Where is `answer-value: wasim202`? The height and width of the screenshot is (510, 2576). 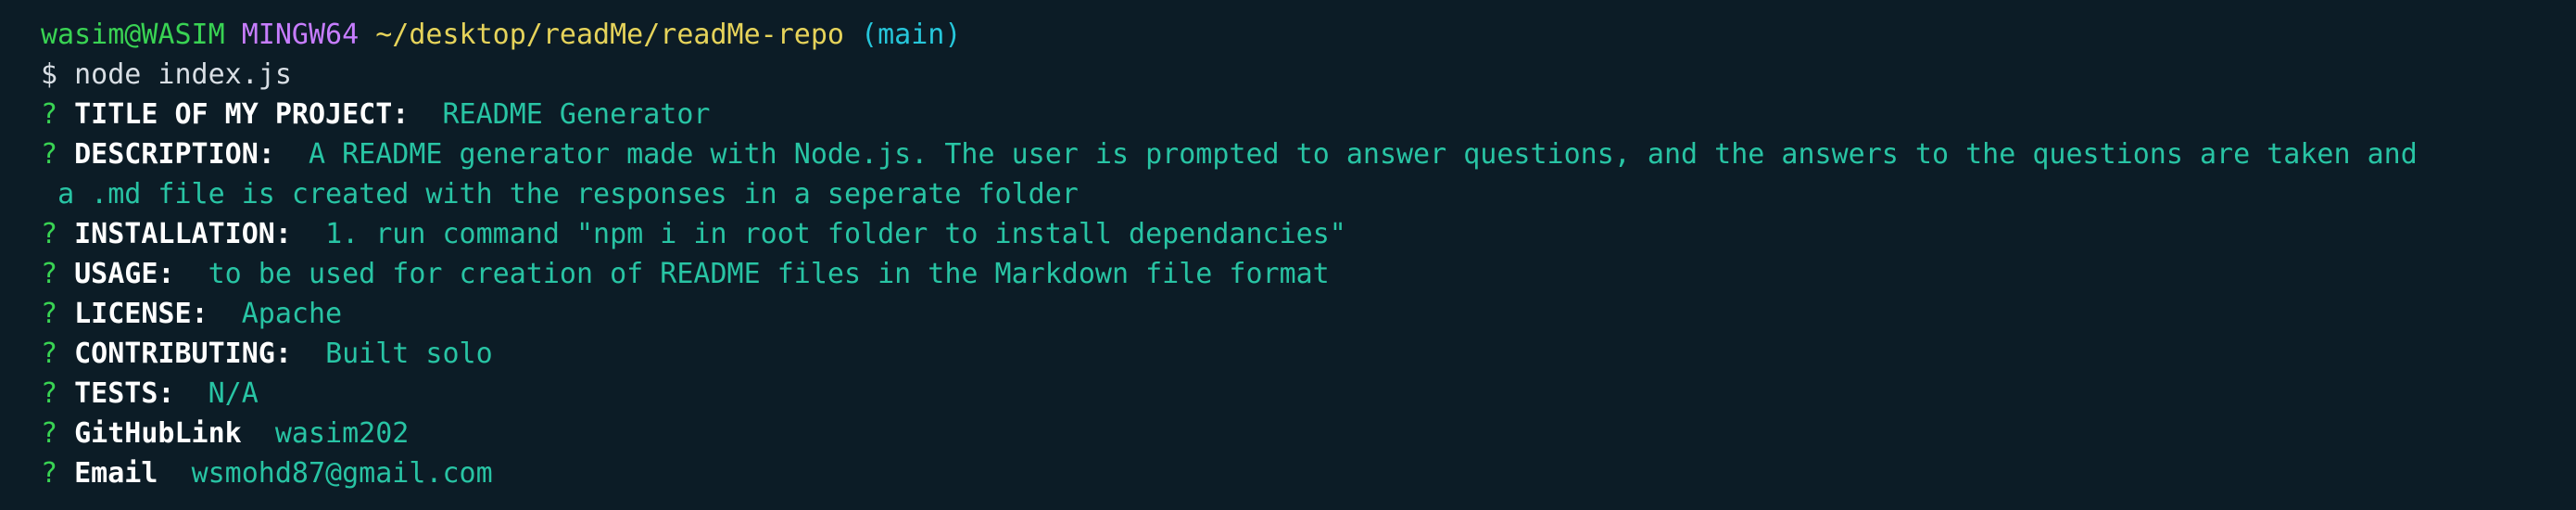 answer-value: wasim202 is located at coordinates (342, 433).